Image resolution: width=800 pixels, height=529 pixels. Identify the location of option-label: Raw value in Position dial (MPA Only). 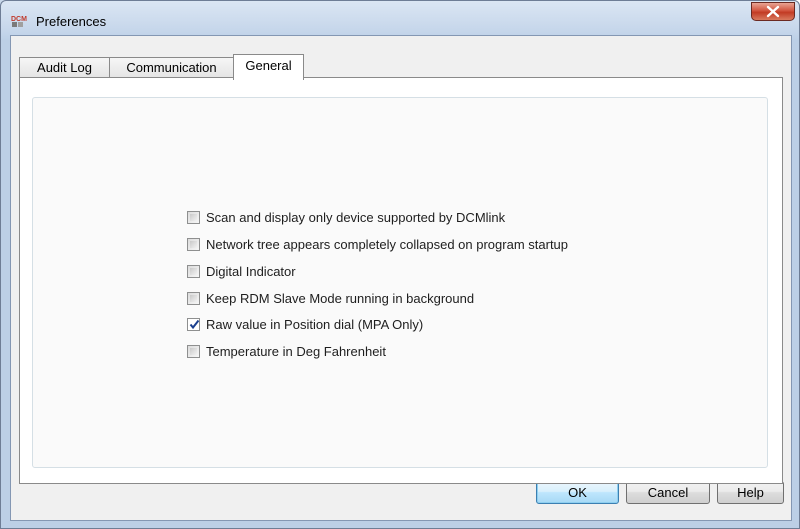
(315, 324).